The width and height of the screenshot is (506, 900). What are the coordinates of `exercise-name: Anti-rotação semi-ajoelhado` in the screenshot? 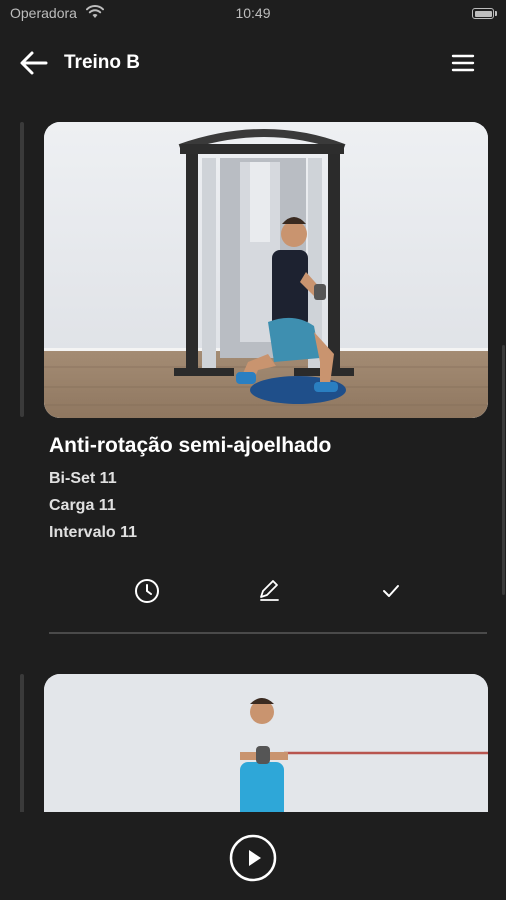 It's located at (190, 445).